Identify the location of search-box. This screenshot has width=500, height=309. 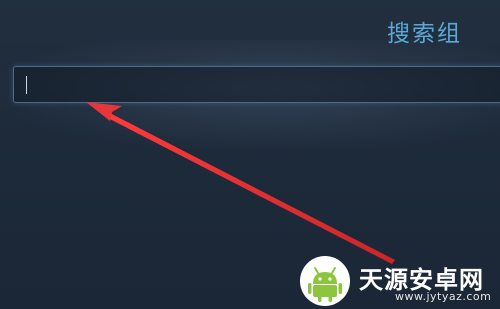
(256, 84).